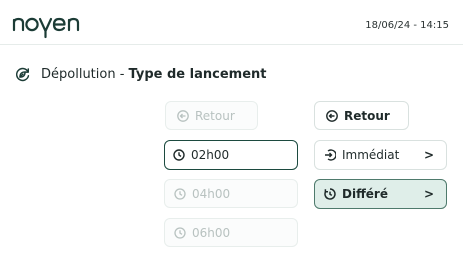  I want to click on time-option-04h00: 04h00, so click(231, 193).